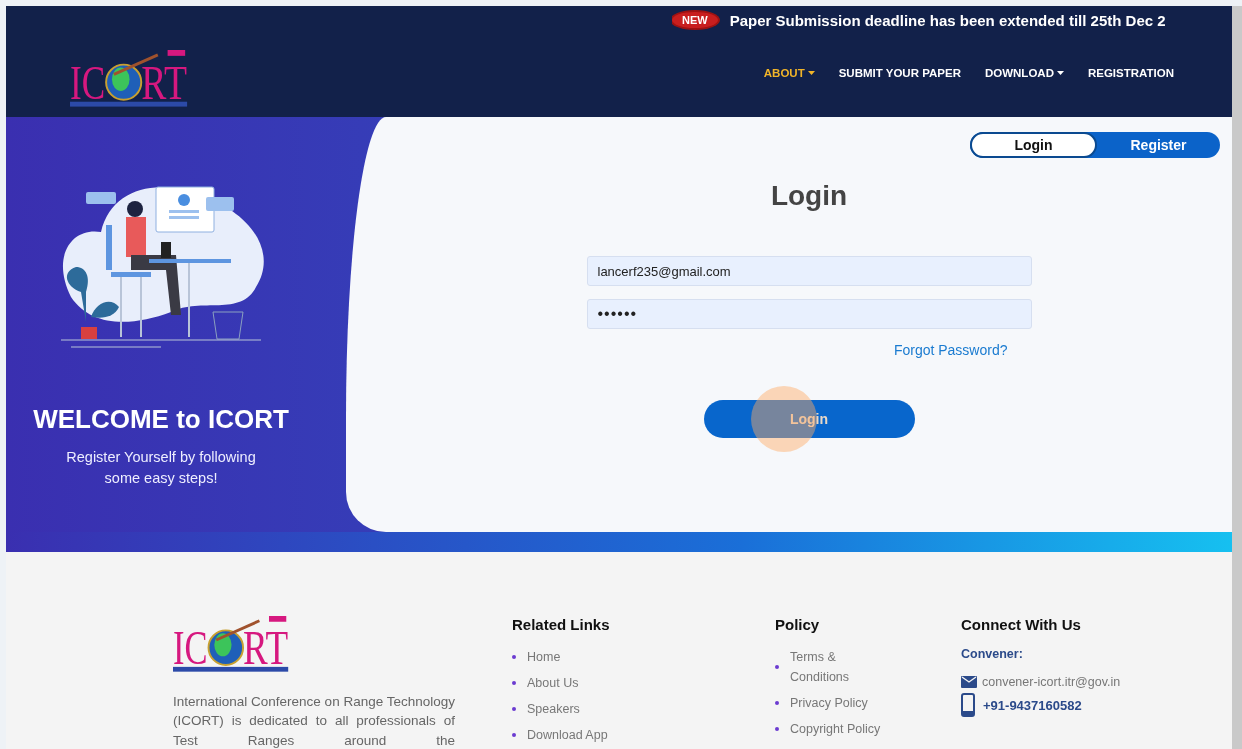 Image resolution: width=1242 pixels, height=749 pixels. Describe the element at coordinates (835, 729) in the screenshot. I see `footer-link: Copyright Policy` at that location.